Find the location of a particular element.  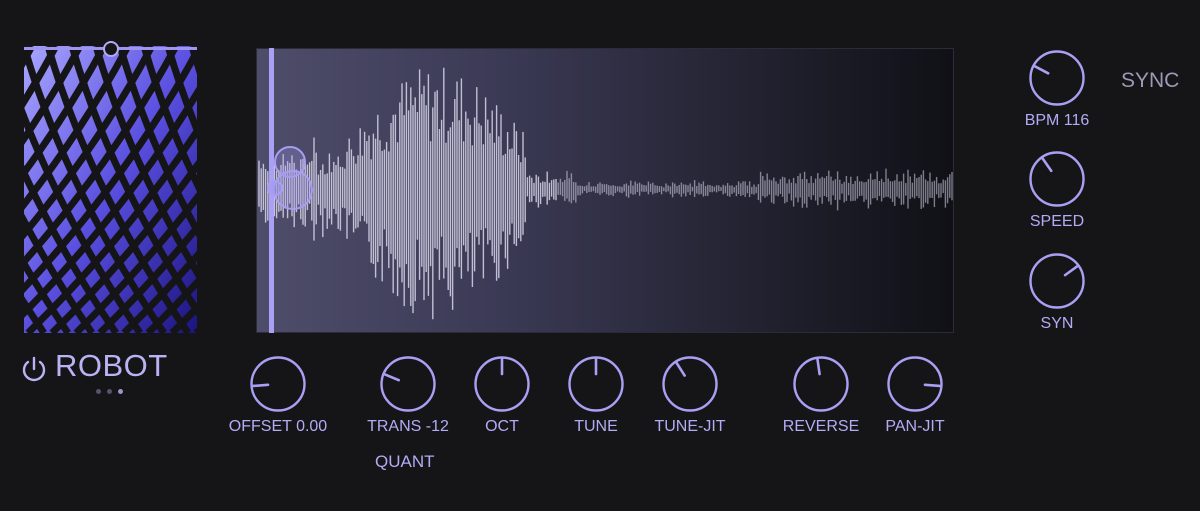

tune-jit-knob is located at coordinates (690, 384).